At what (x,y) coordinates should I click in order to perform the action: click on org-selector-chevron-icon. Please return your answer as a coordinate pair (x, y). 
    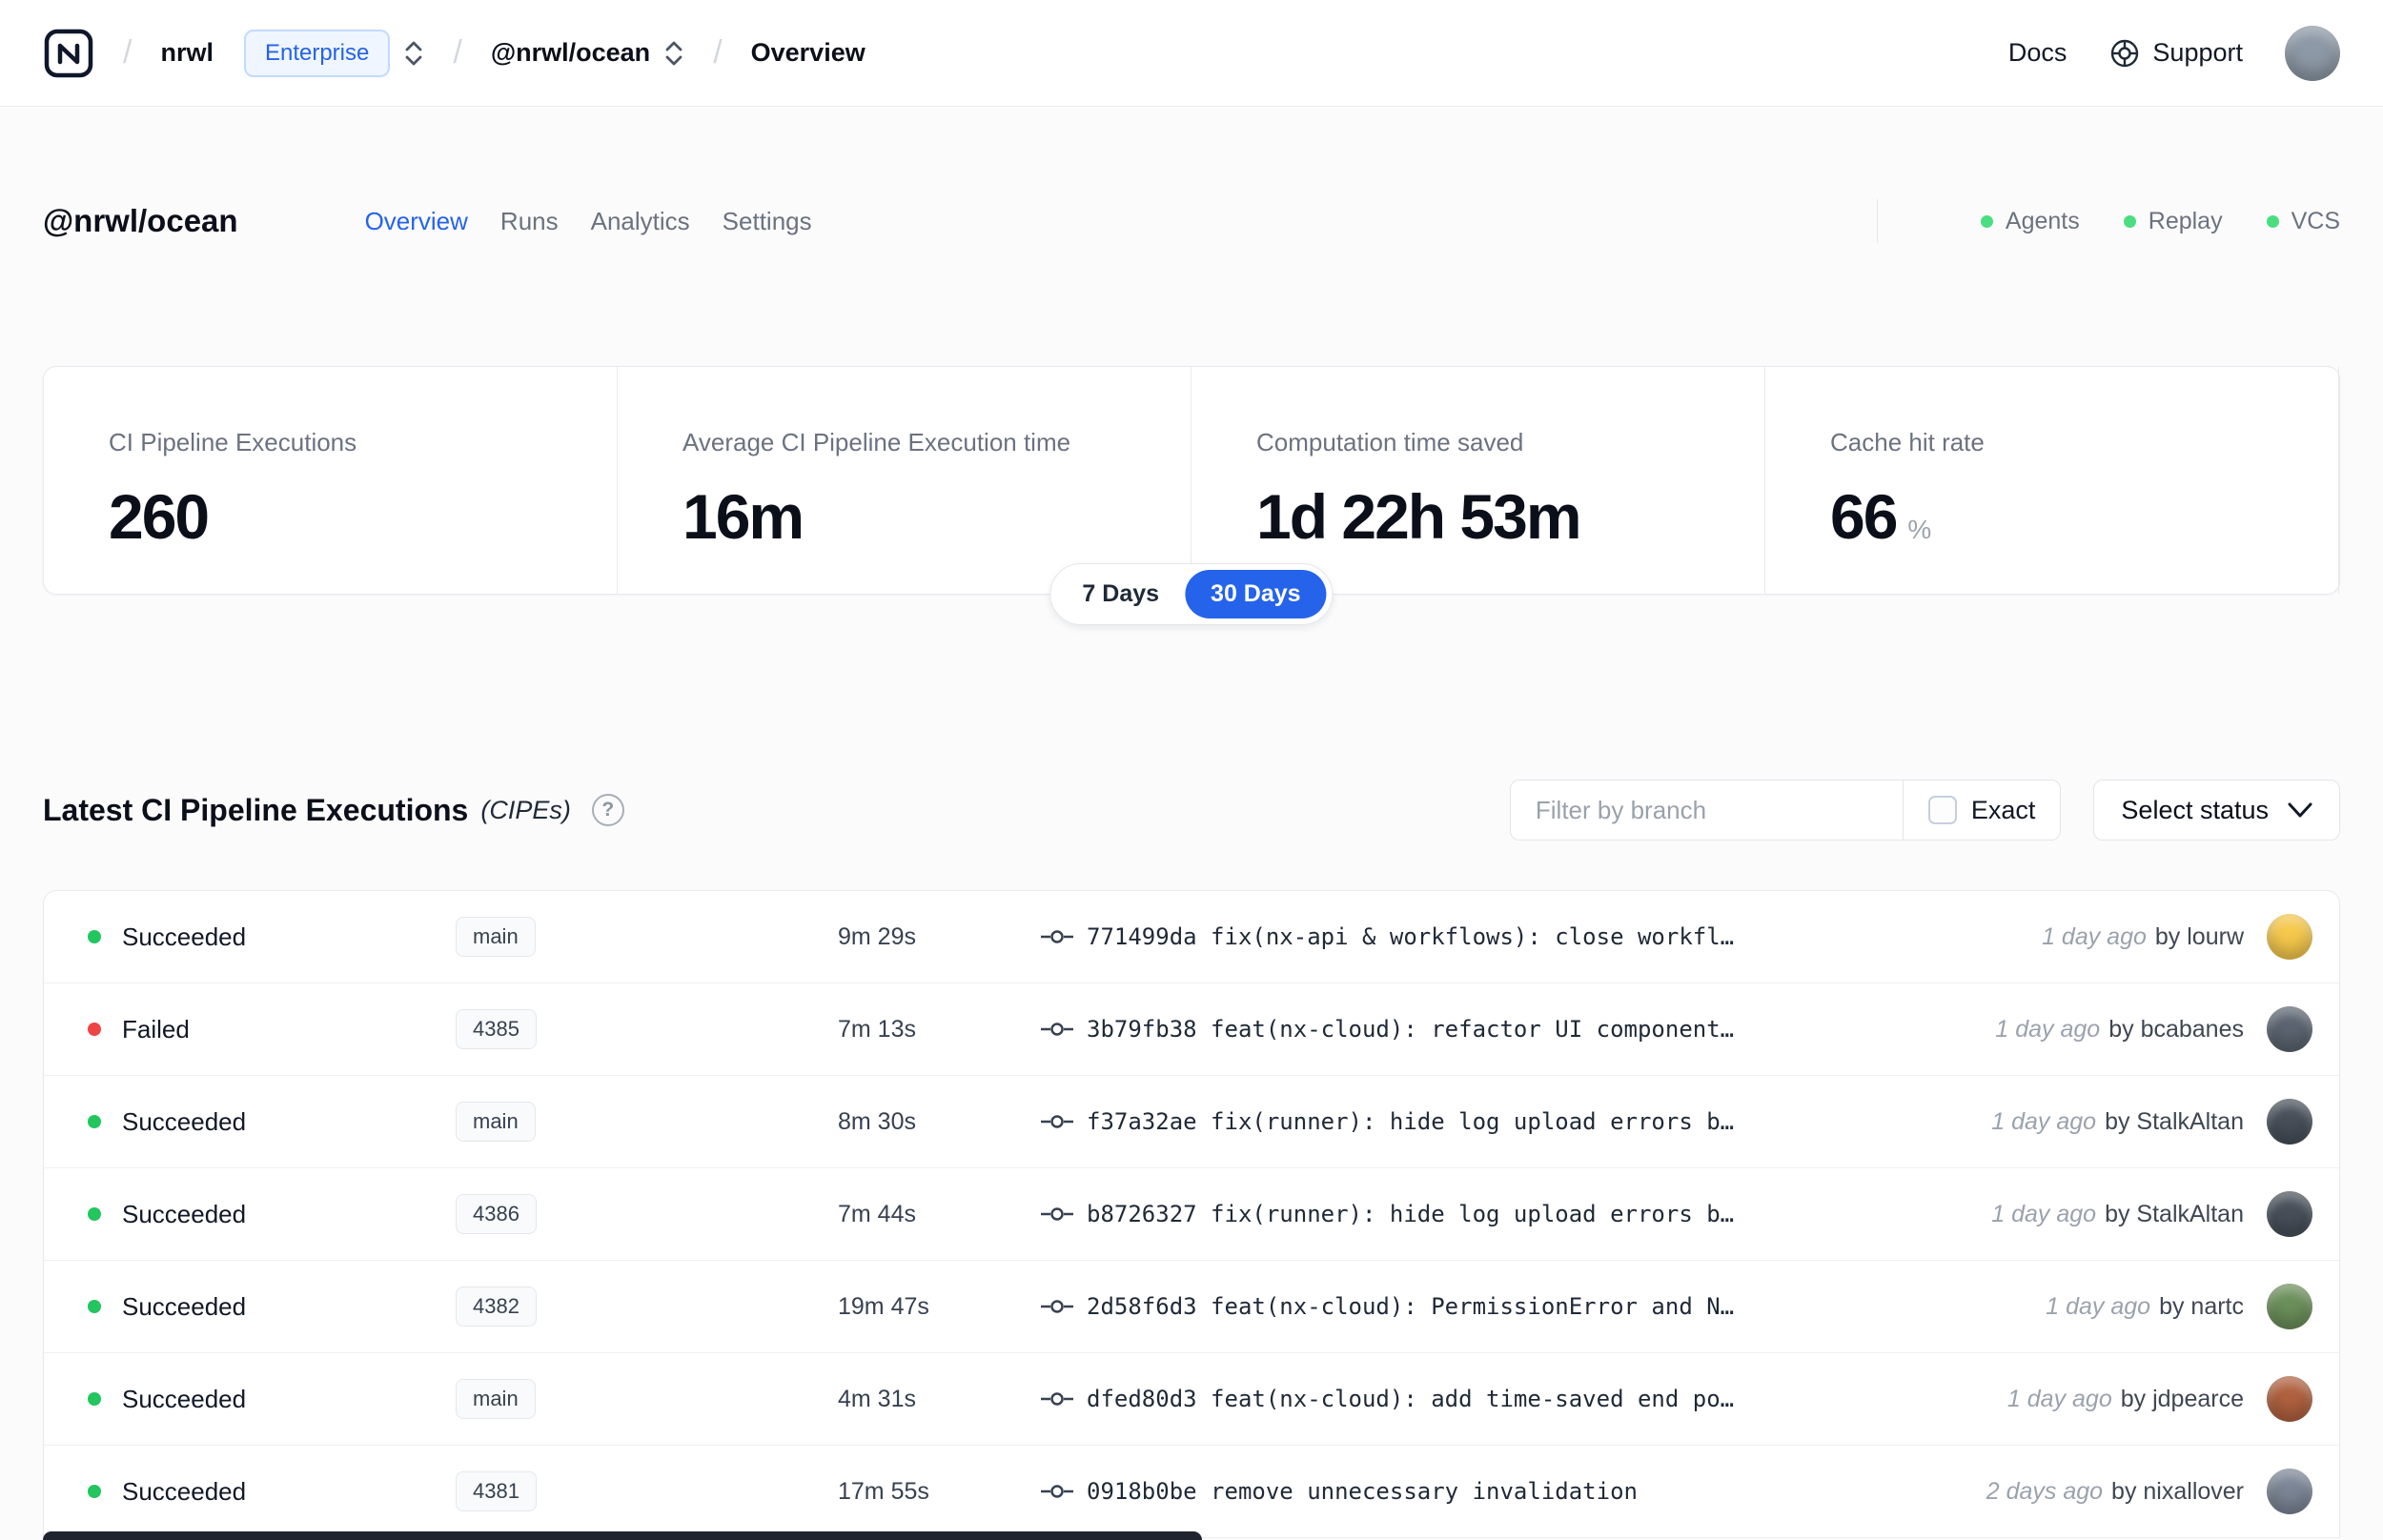
    Looking at the image, I should click on (414, 53).